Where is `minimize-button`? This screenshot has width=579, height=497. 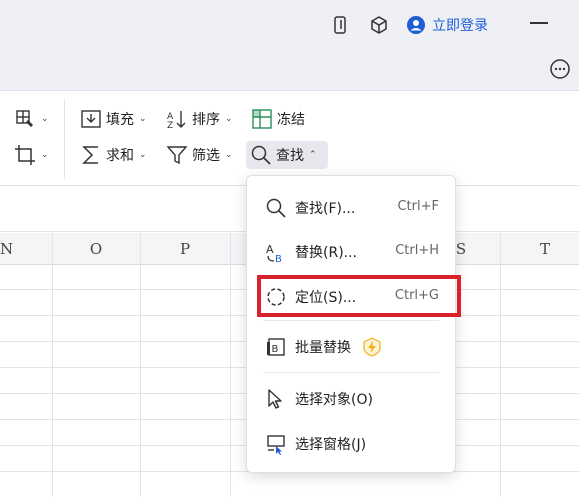 minimize-button is located at coordinates (539, 23).